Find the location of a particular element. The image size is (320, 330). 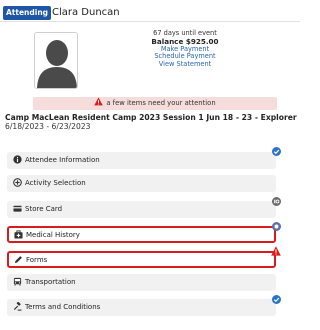

section-activity-selection: Activity Selection is located at coordinates (141, 183).